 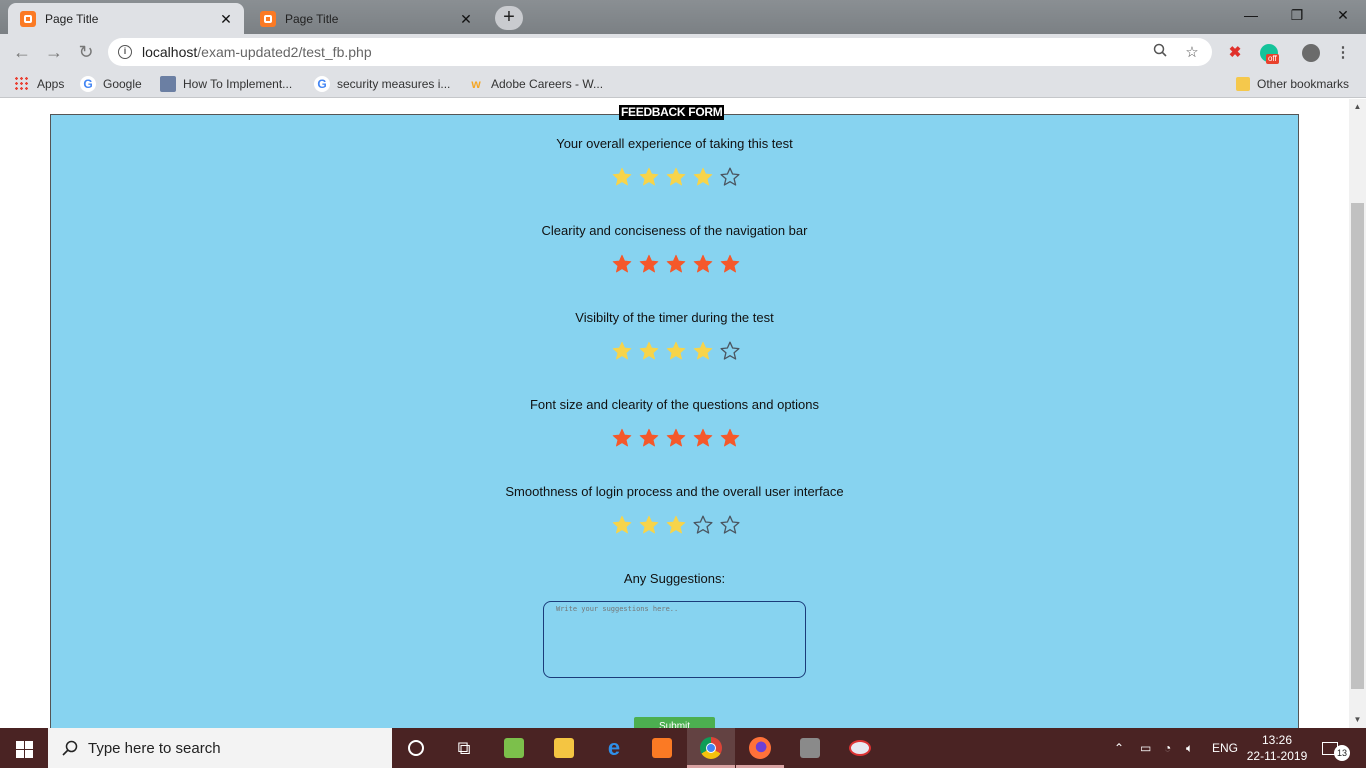 What do you see at coordinates (564, 748) in the screenshot?
I see `file-explorer-icon` at bounding box center [564, 748].